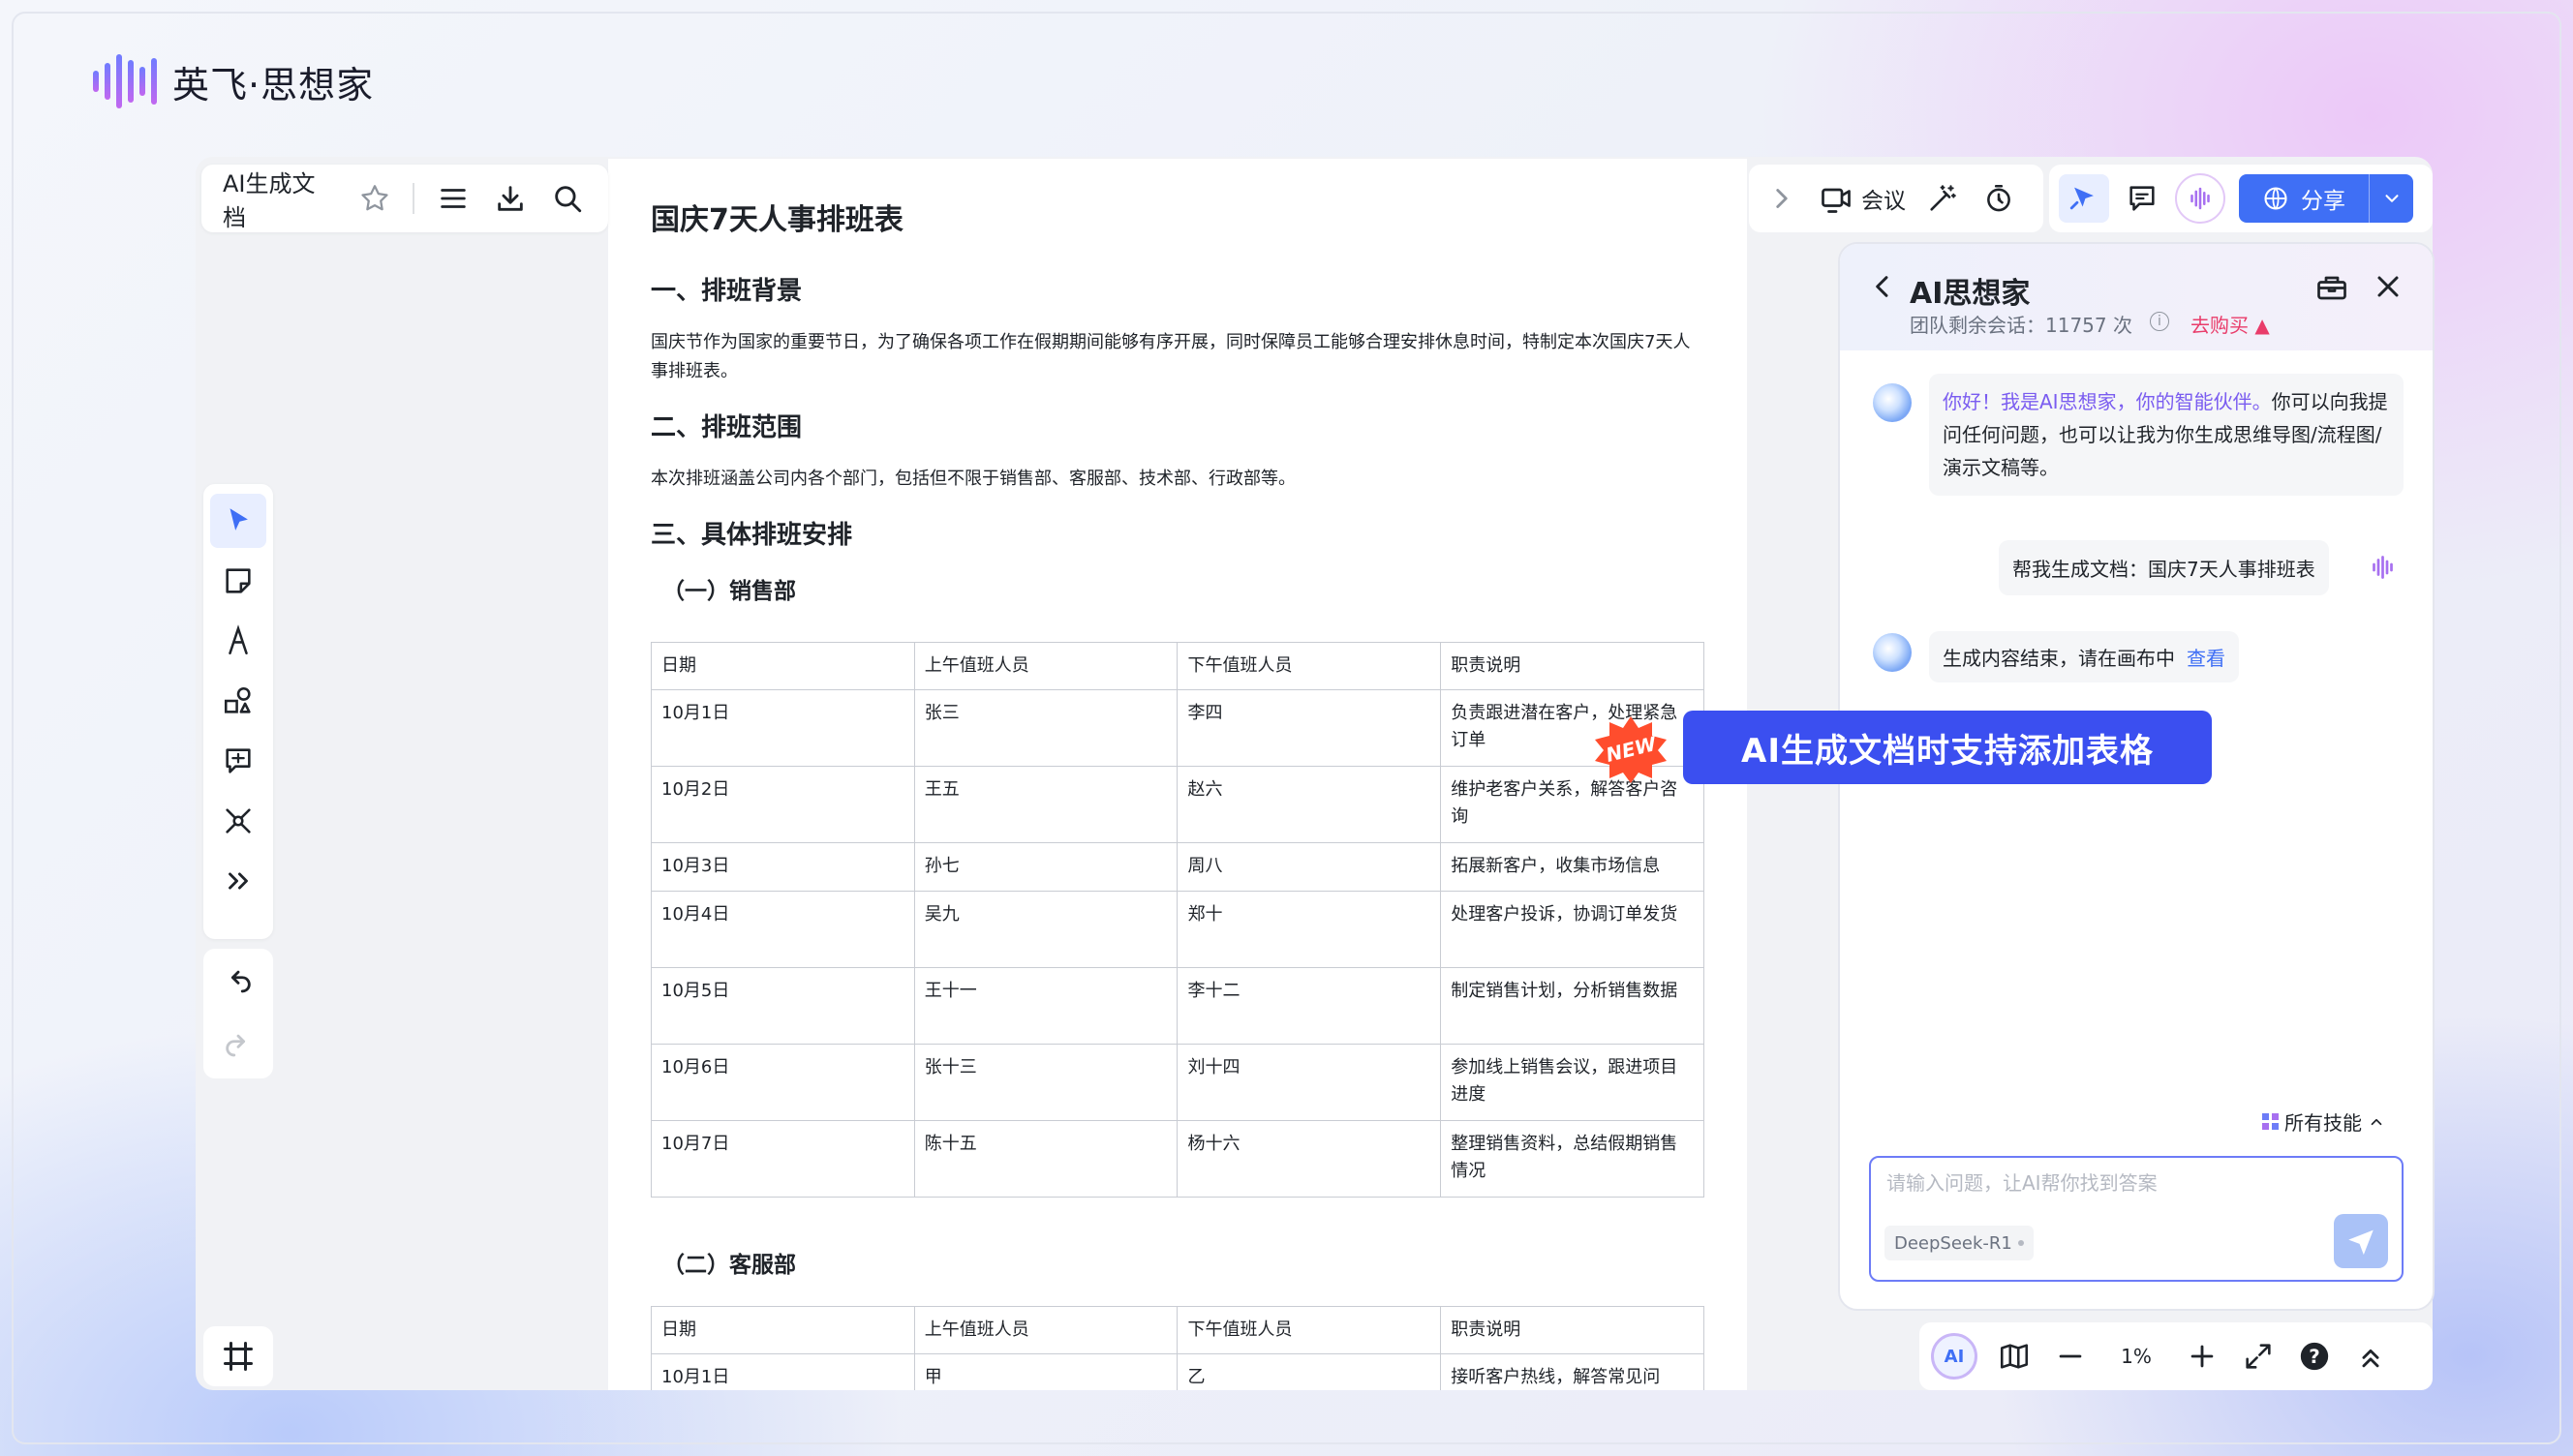 This screenshot has width=2573, height=1456. I want to click on table-header-row: 日期 上午值班人员 下午值班人员 职责说明, so click(1177, 666).